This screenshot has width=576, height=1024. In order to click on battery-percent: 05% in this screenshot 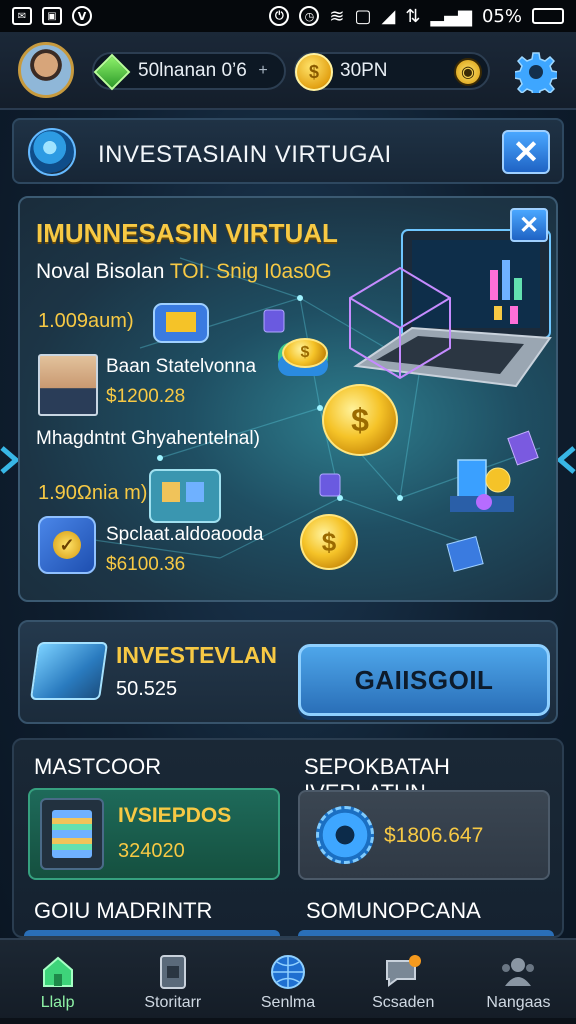, I will do `click(501, 16)`.